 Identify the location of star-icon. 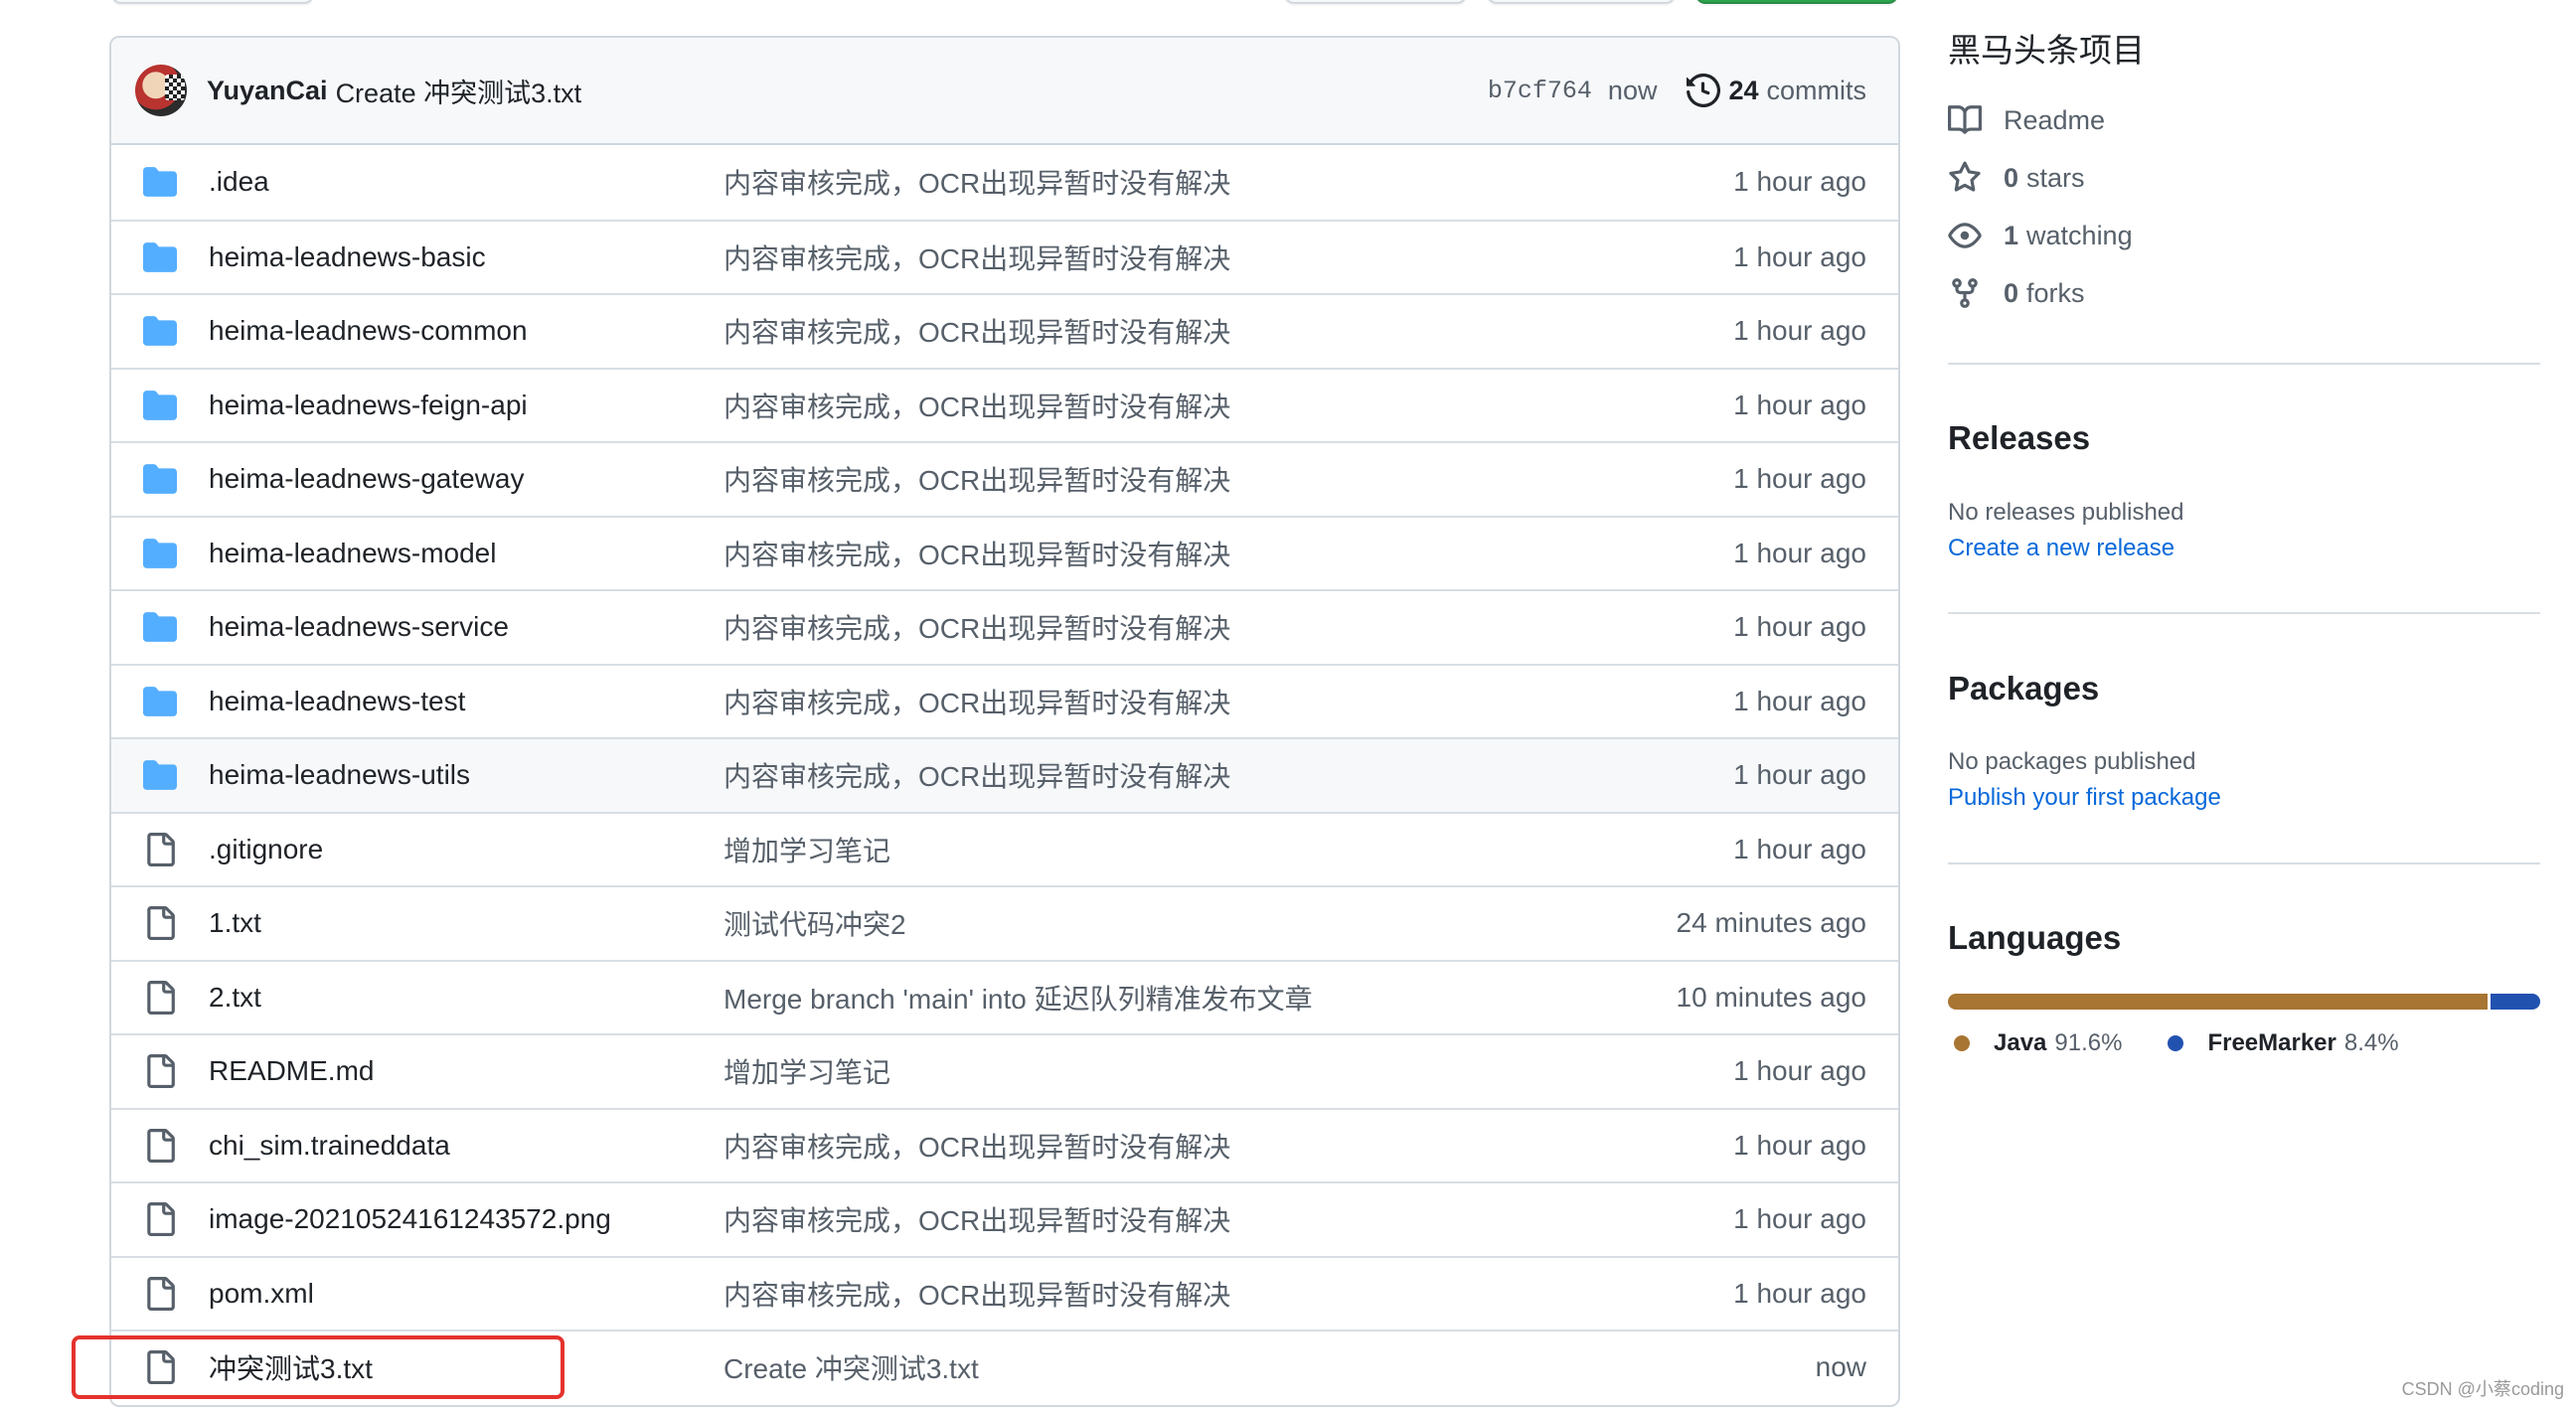
(1965, 177).